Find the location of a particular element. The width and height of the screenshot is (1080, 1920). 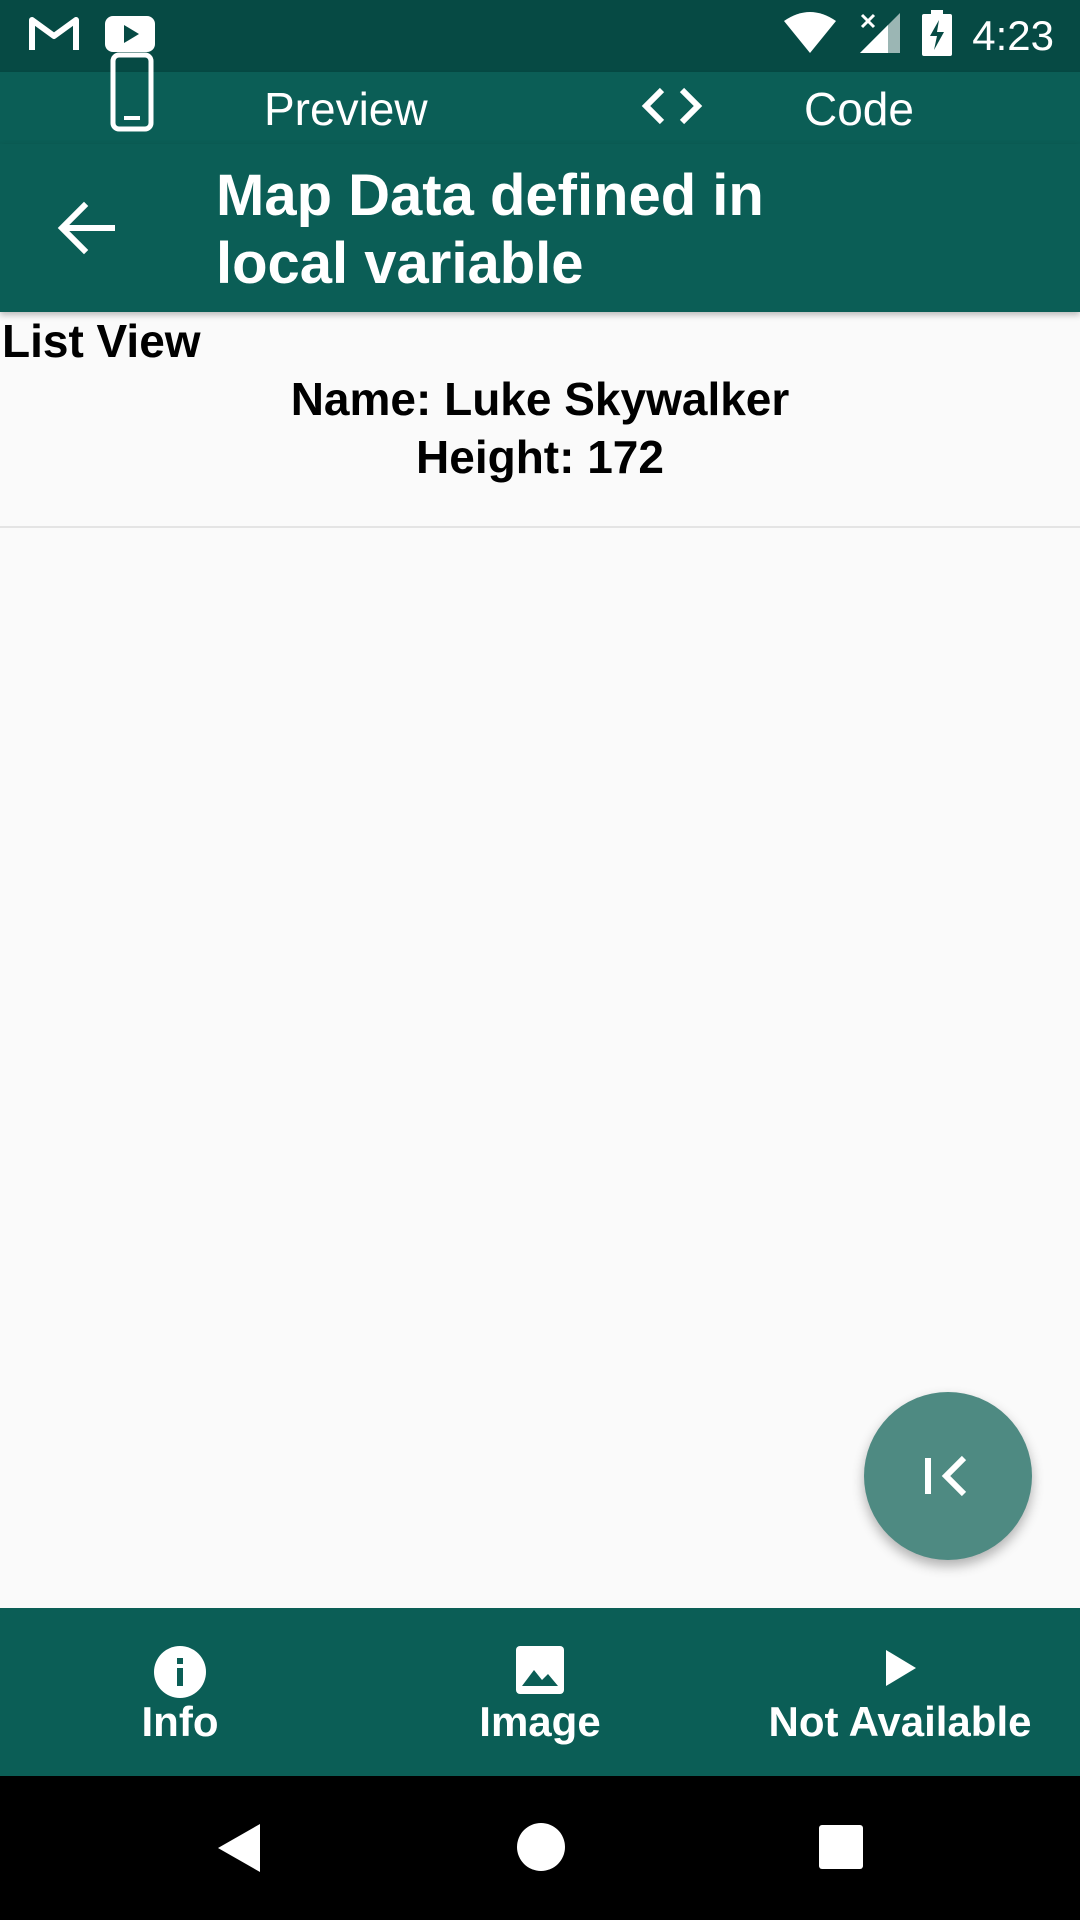

nav-label-info: Info is located at coordinates (180, 1721).